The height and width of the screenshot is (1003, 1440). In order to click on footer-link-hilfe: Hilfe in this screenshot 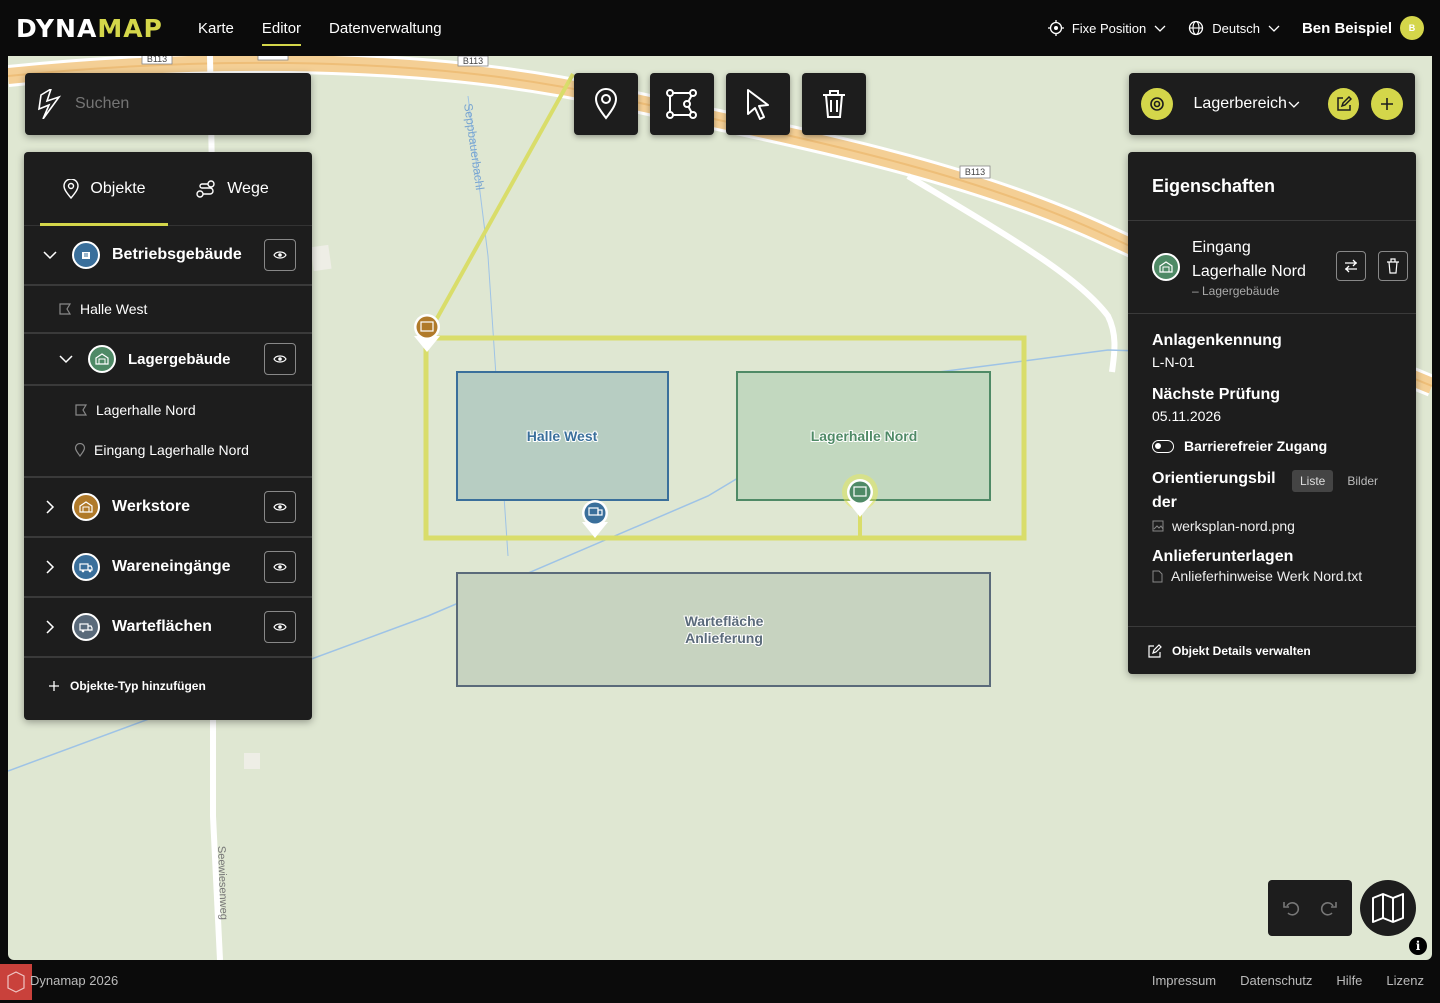, I will do `click(1349, 980)`.